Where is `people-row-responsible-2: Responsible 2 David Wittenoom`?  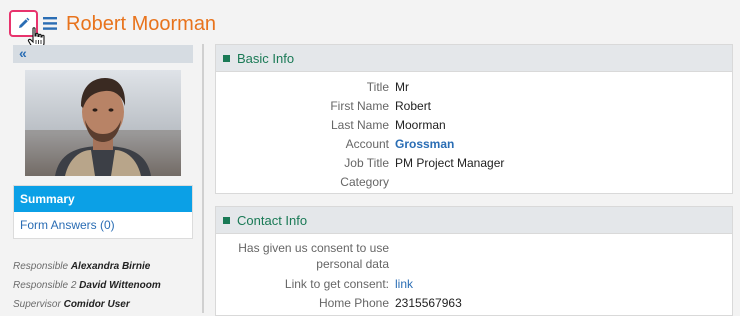 people-row-responsible-2: Responsible 2 David Wittenoom is located at coordinates (87, 285).